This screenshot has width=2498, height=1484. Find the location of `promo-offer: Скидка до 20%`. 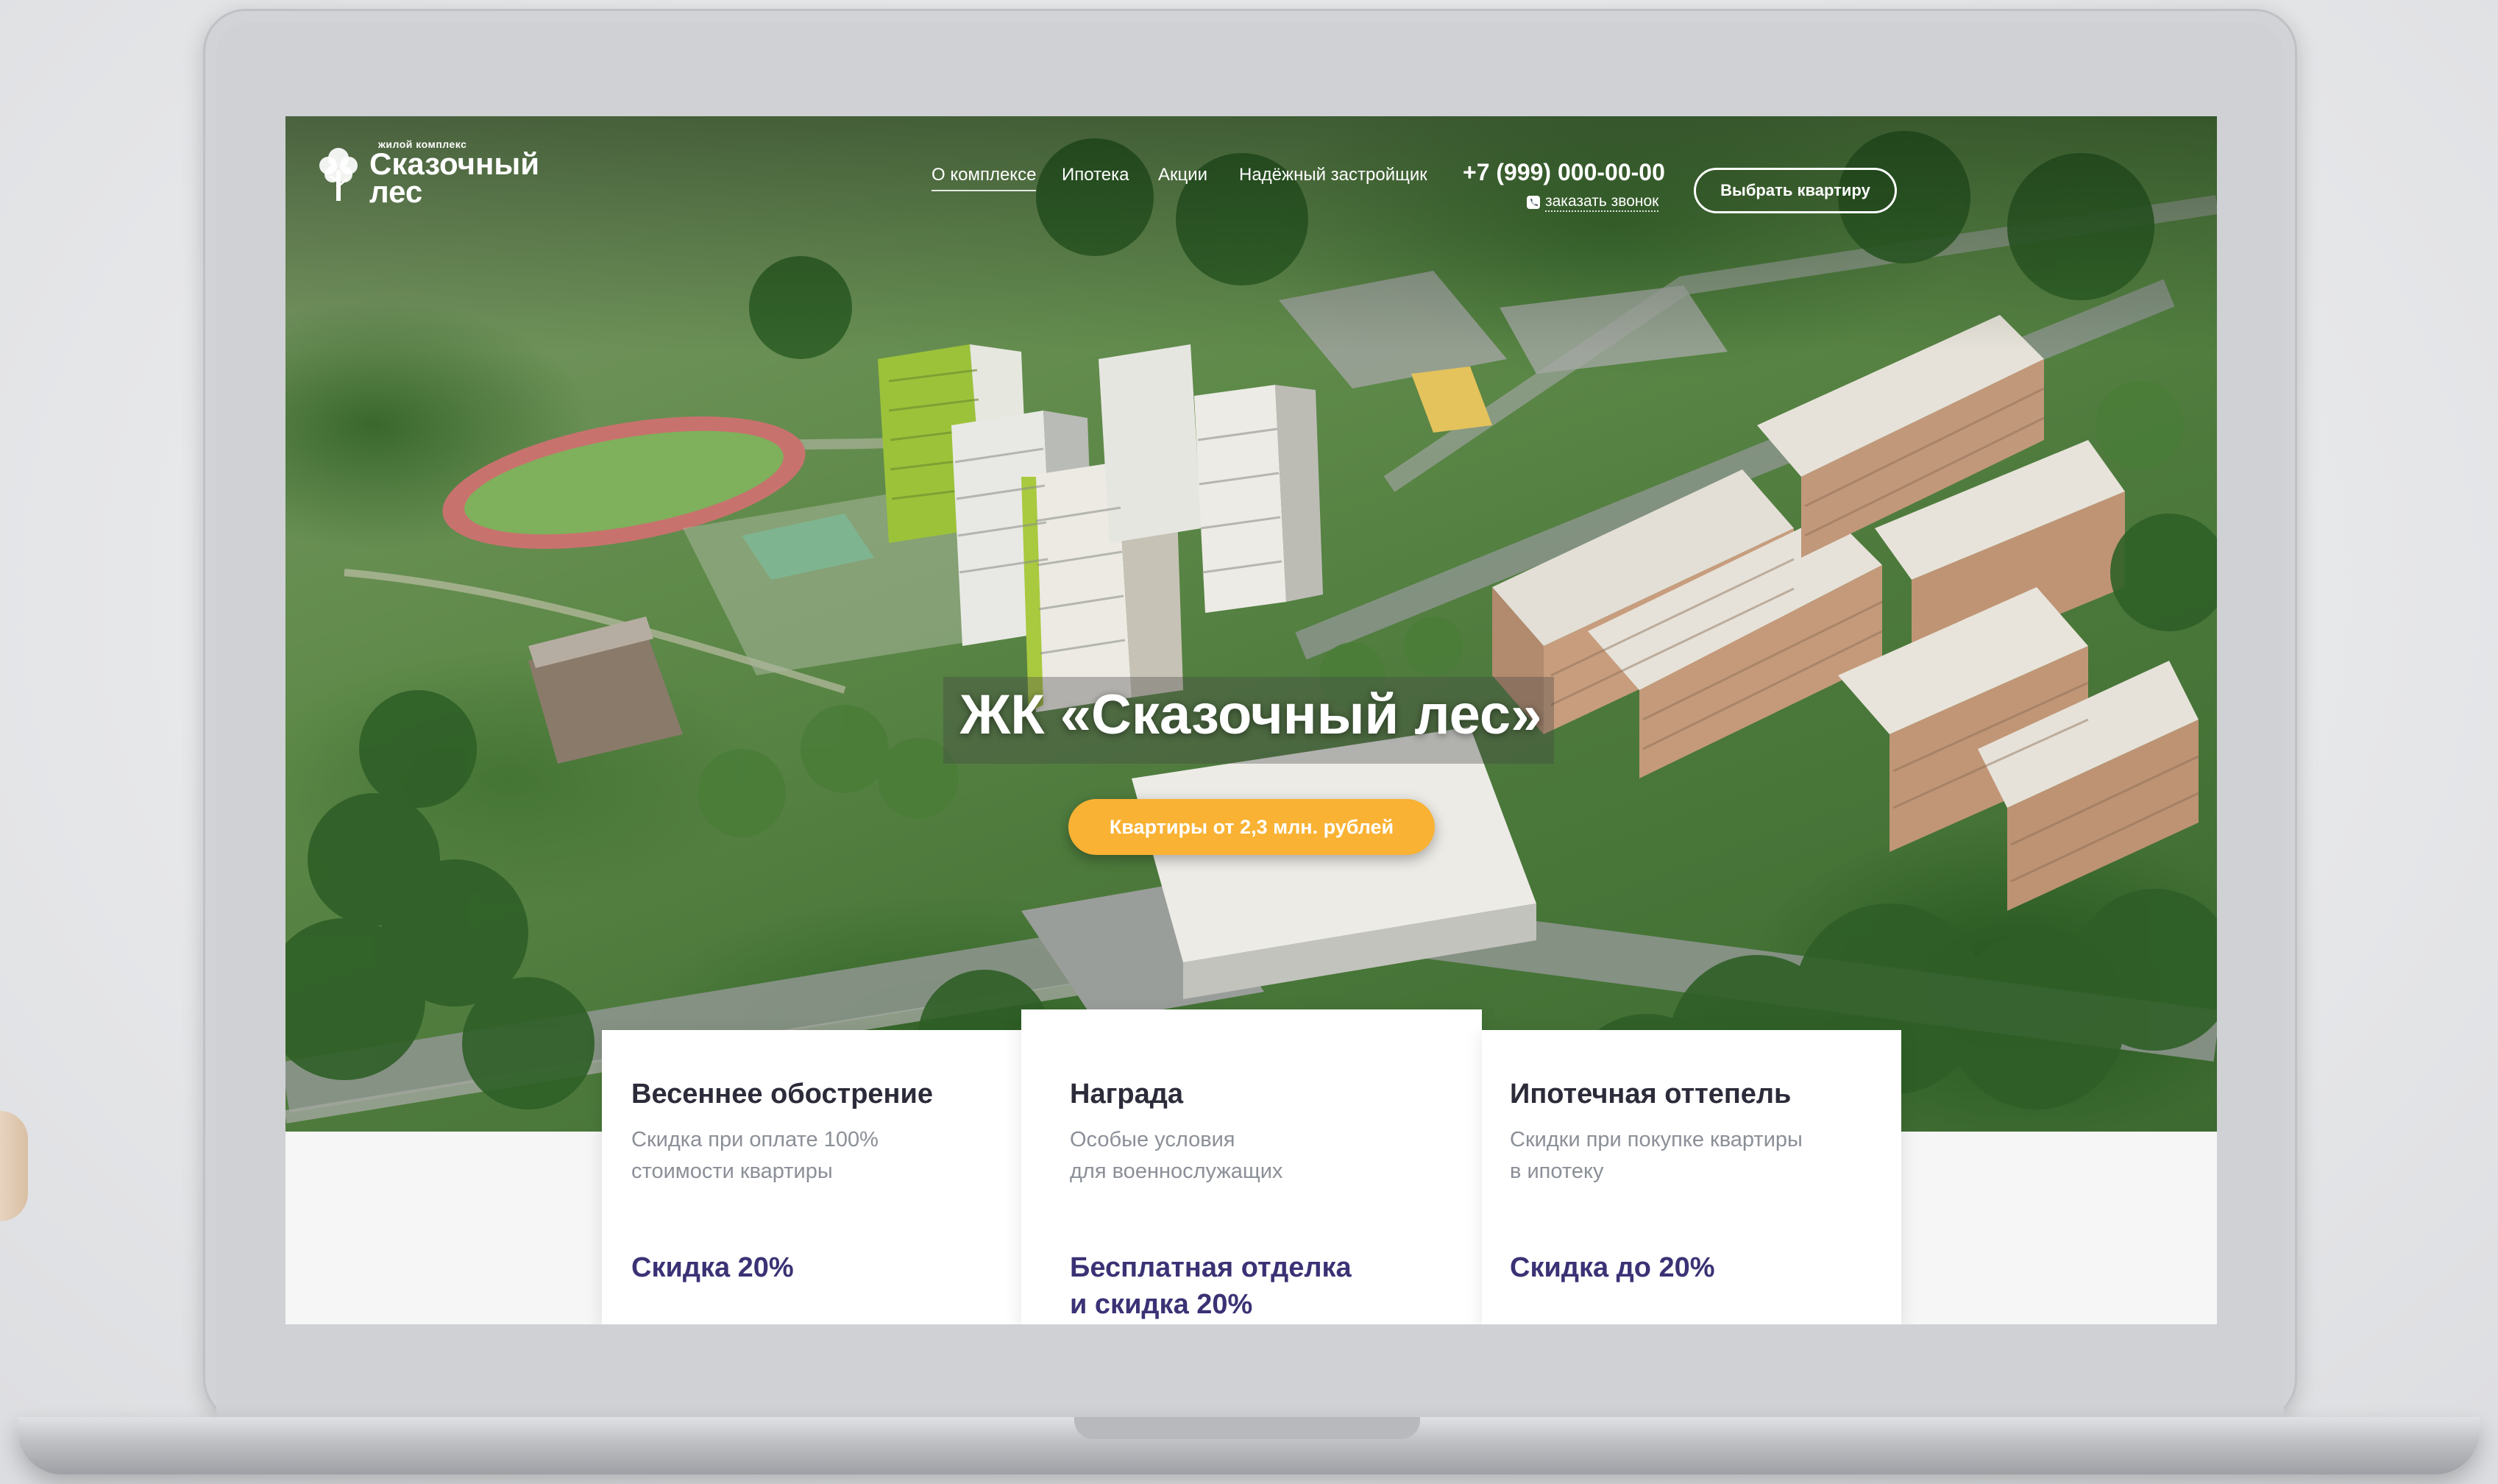

promo-offer: Скидка до 20% is located at coordinates (1613, 1267).